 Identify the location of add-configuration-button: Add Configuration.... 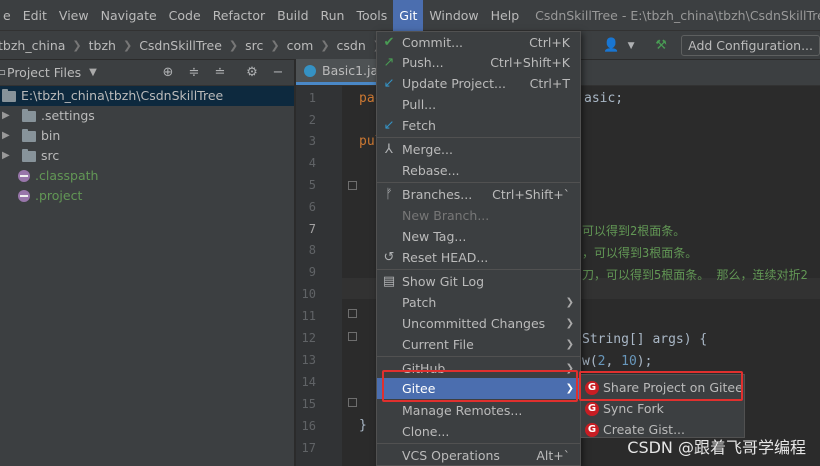
(750, 45).